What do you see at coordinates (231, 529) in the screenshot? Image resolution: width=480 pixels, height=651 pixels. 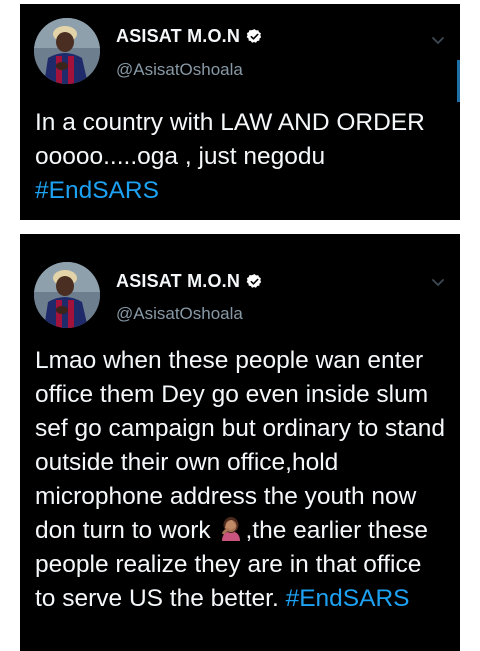 I see `woman-facepalming-emoji-icon` at bounding box center [231, 529].